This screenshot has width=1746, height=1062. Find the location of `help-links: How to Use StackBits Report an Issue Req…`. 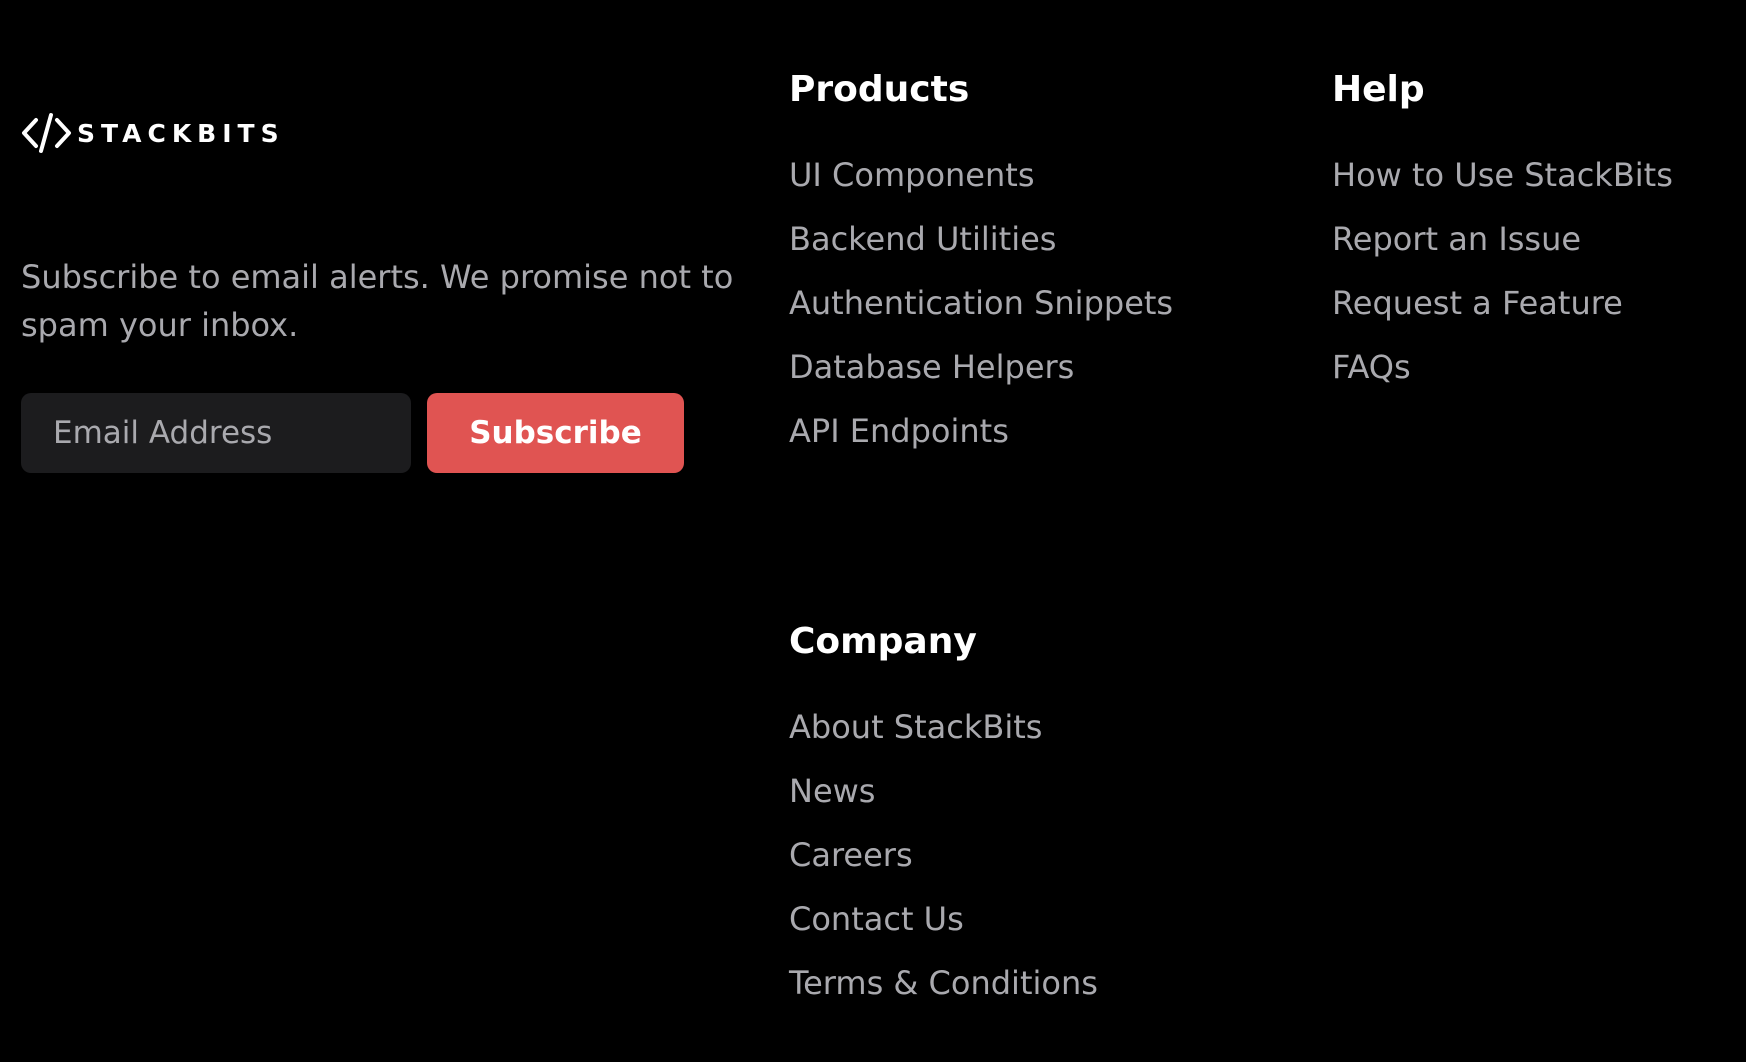

help-links: How to Use StackBits Report an Issue Req… is located at coordinates (1502, 280).